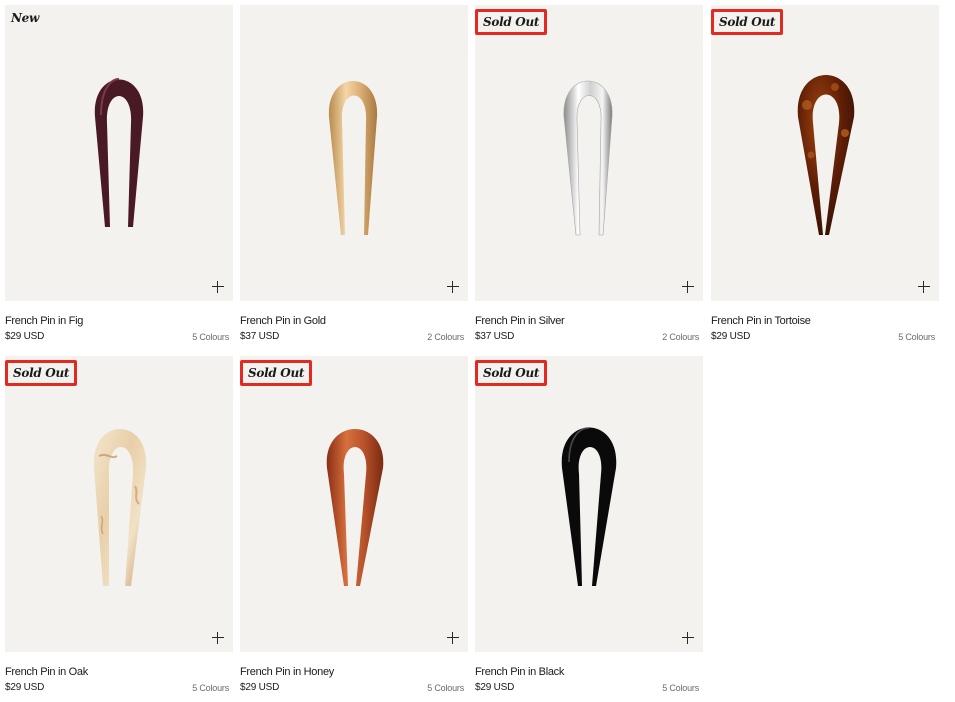 Image resolution: width=955 pixels, height=702 pixels. Describe the element at coordinates (25, 18) in the screenshot. I see `new-badge: New` at that location.